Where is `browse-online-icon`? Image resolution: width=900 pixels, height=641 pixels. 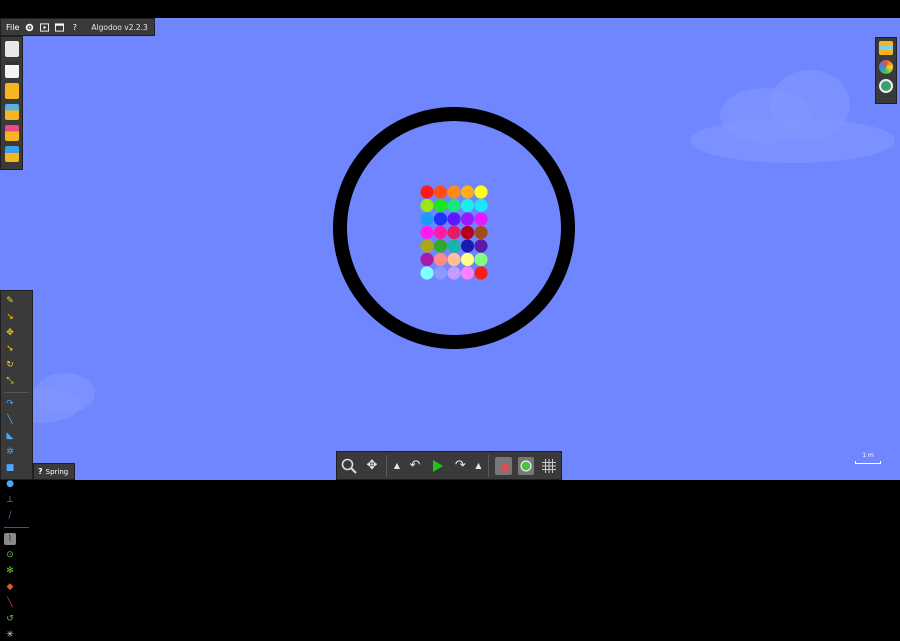
browse-online-icon is located at coordinates (11, 133).